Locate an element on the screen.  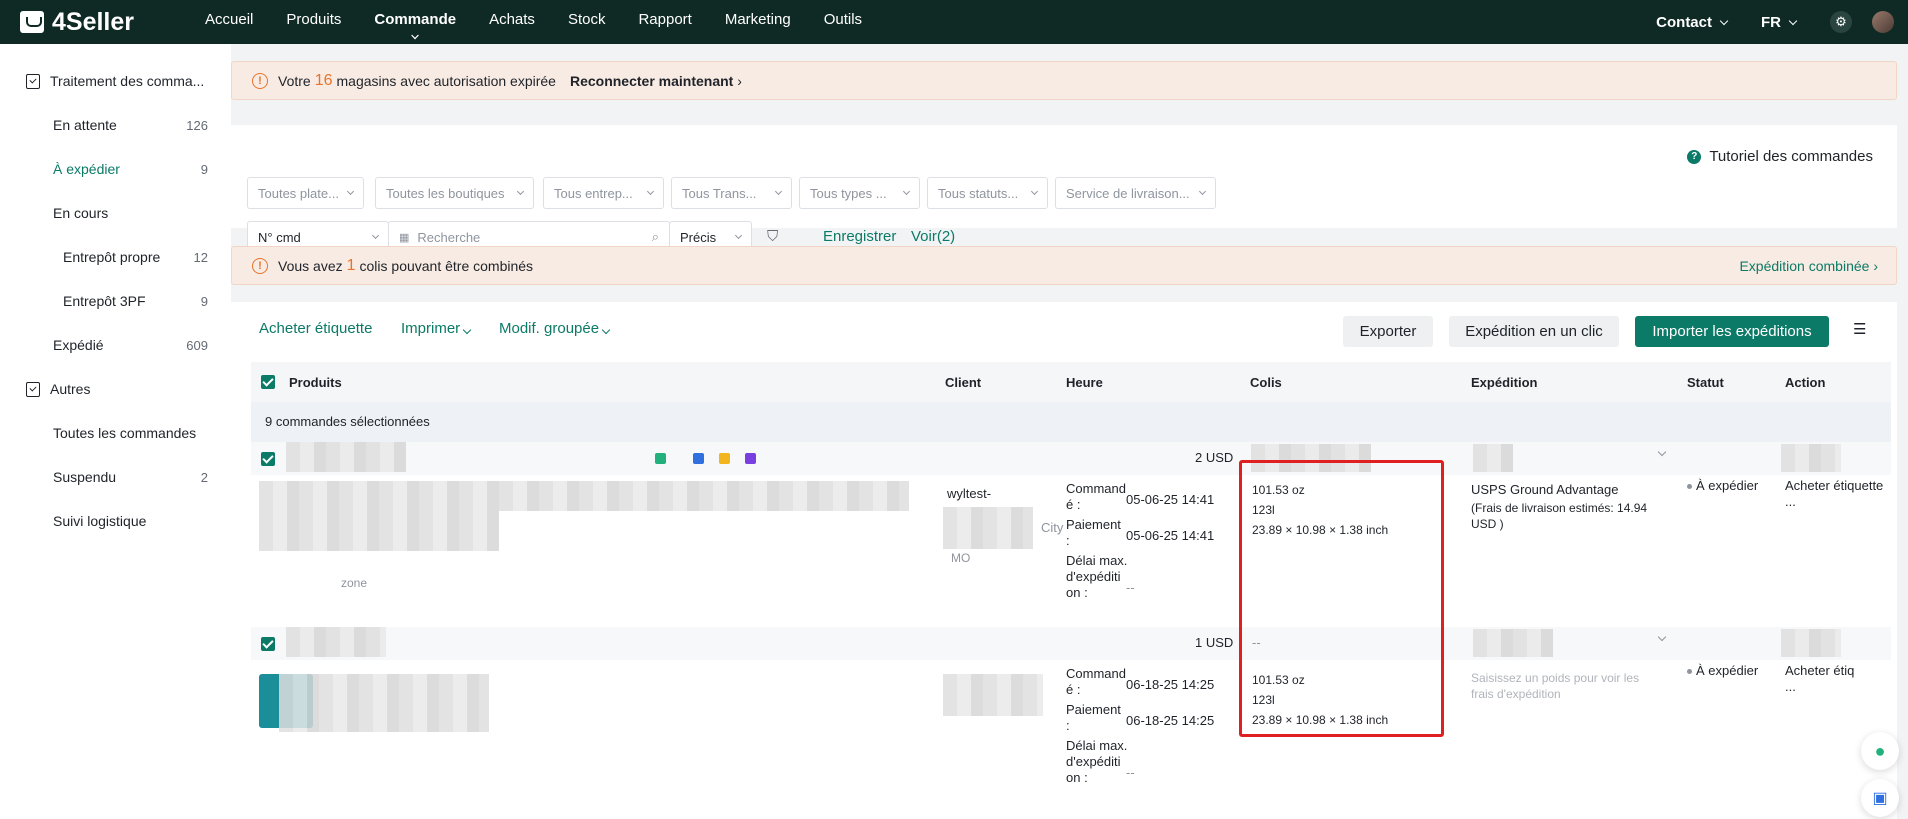
sidebar-item-suspendu: Suspendu 2 is located at coordinates (115, 477).